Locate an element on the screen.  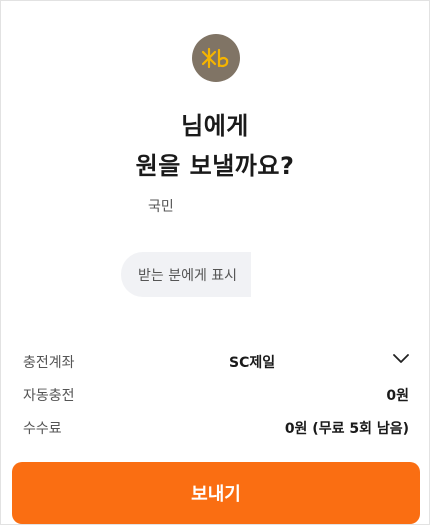
auto-charge-label: 자동충전 is located at coordinates (49, 396).